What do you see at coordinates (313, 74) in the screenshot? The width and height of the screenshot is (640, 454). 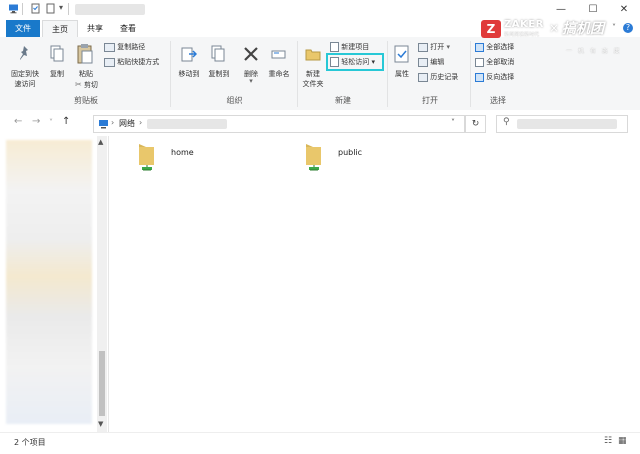 I see `new-folder-label-1: 新建` at bounding box center [313, 74].